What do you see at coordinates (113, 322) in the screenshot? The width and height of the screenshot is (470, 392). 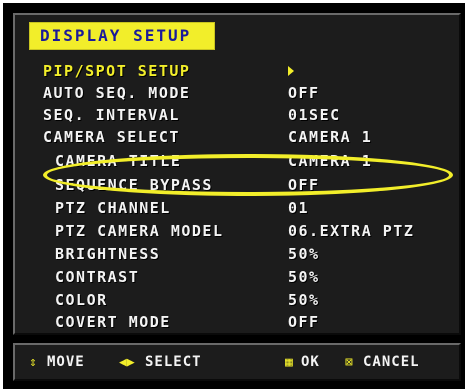 I see `menu-item-covert-mode: COVERT MODE` at bounding box center [113, 322].